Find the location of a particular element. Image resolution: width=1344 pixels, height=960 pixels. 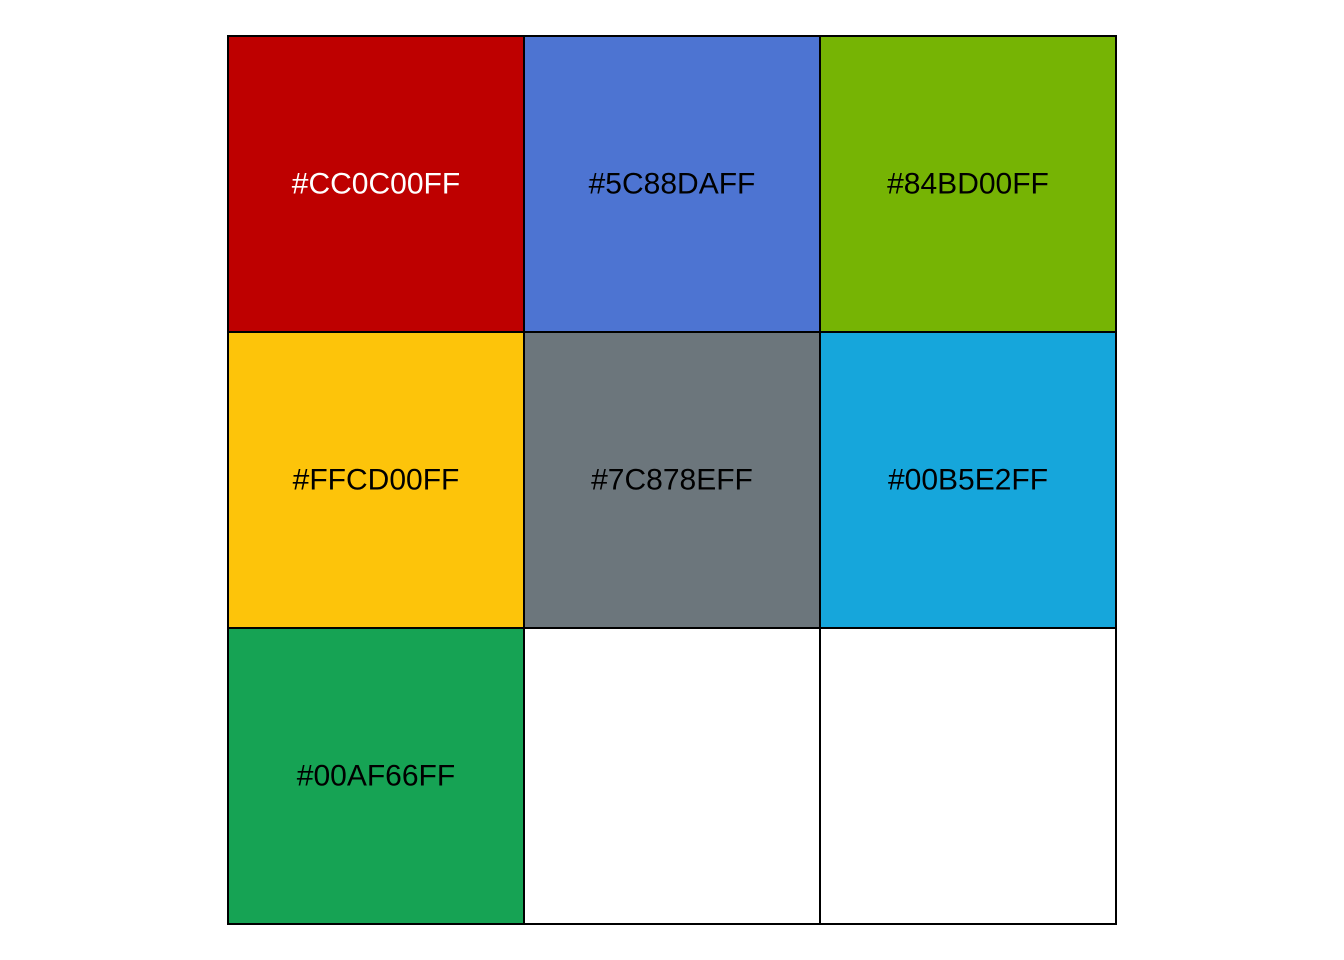

swatch-cell: #00AF66FF is located at coordinates (376, 776).